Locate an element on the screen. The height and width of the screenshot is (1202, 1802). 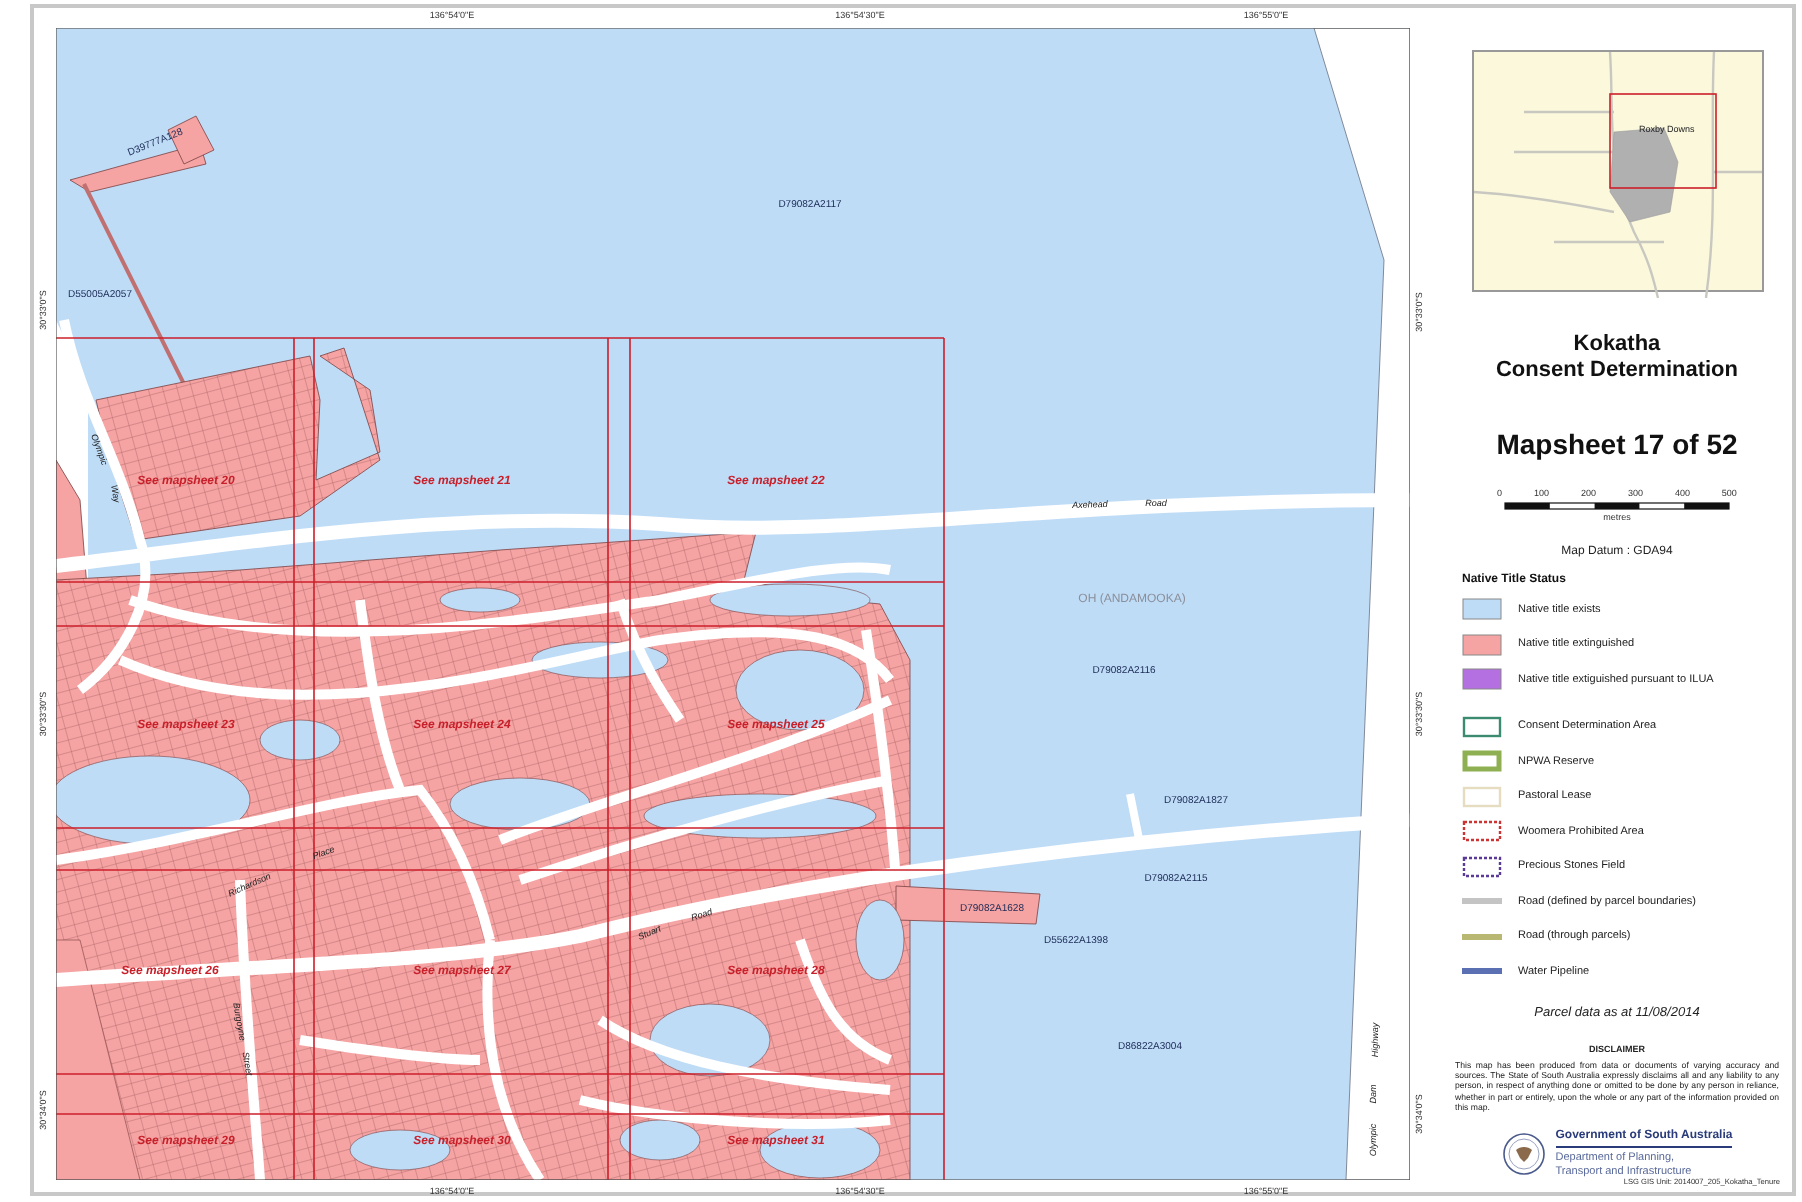
map-title: Kokatha is located at coordinates (1617, 344).